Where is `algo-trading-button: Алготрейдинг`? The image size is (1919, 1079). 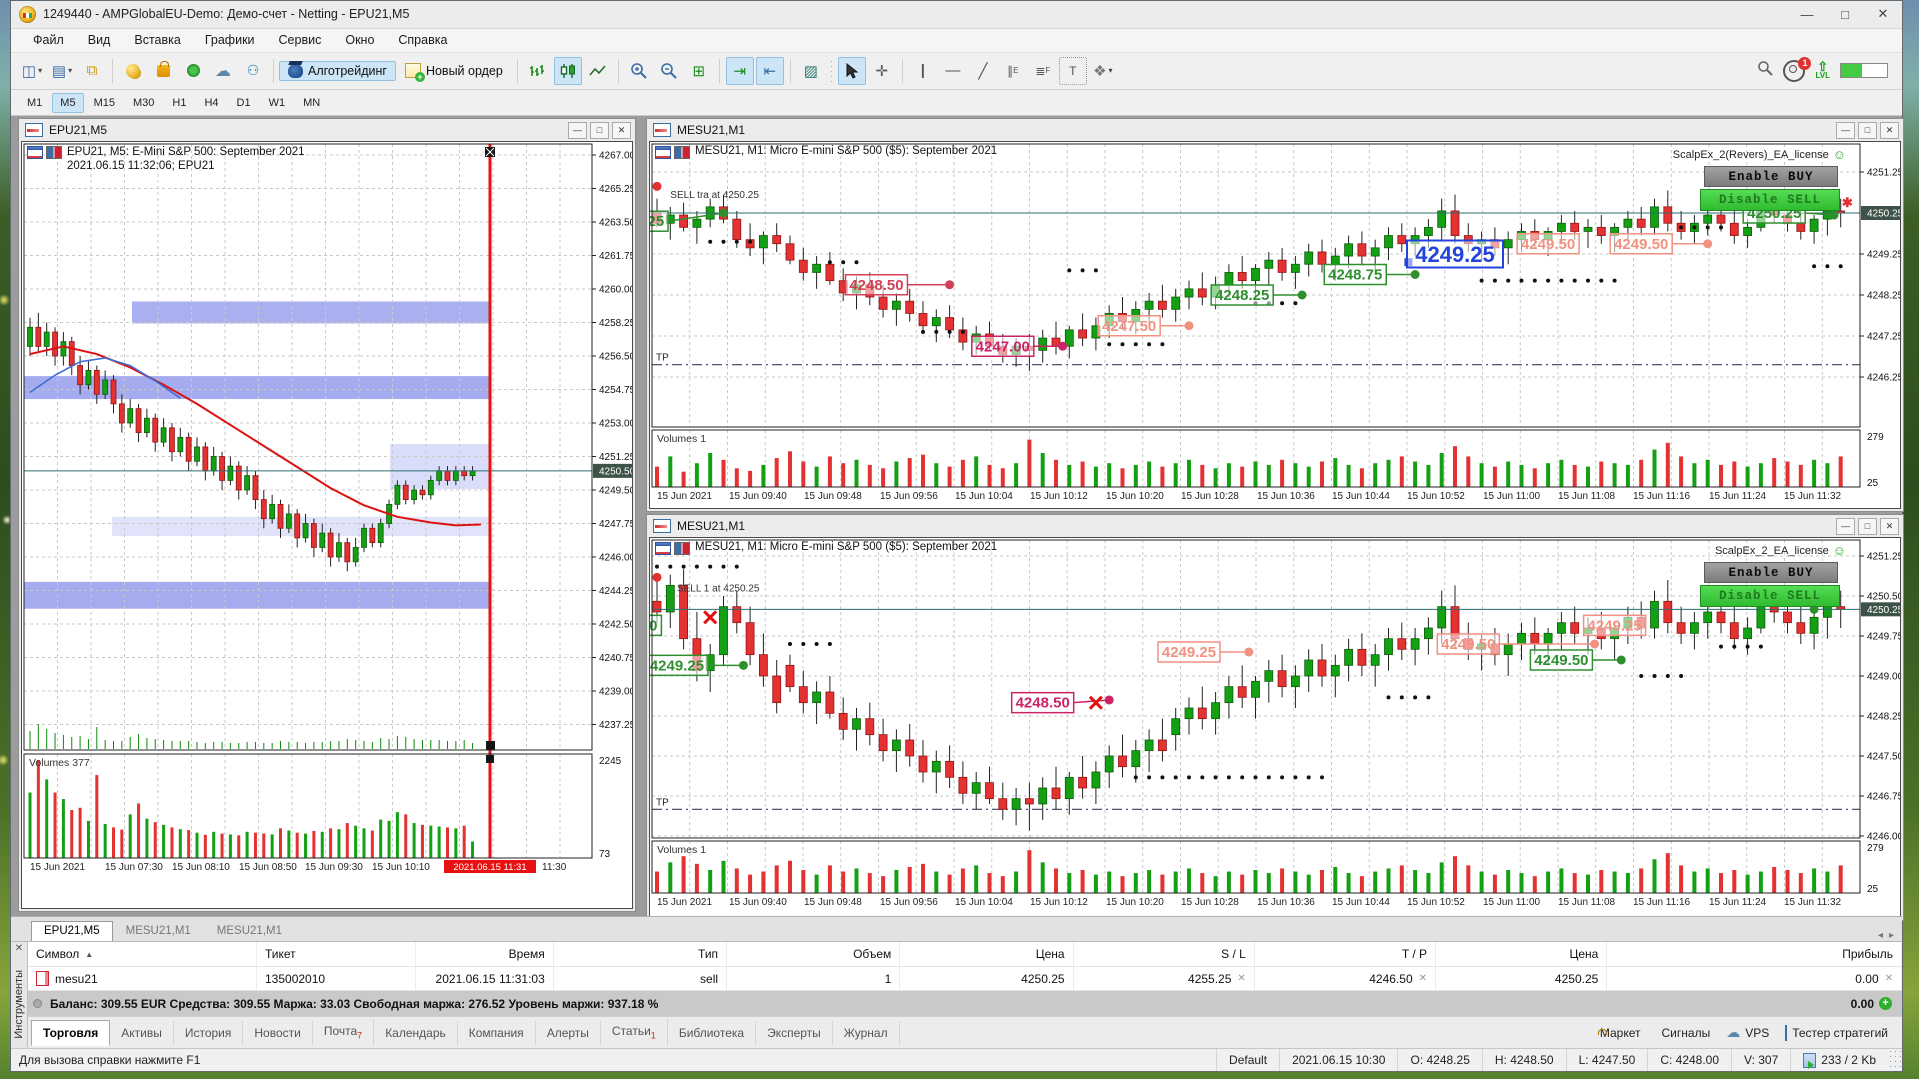 algo-trading-button: Алготрейдинг is located at coordinates (337, 70).